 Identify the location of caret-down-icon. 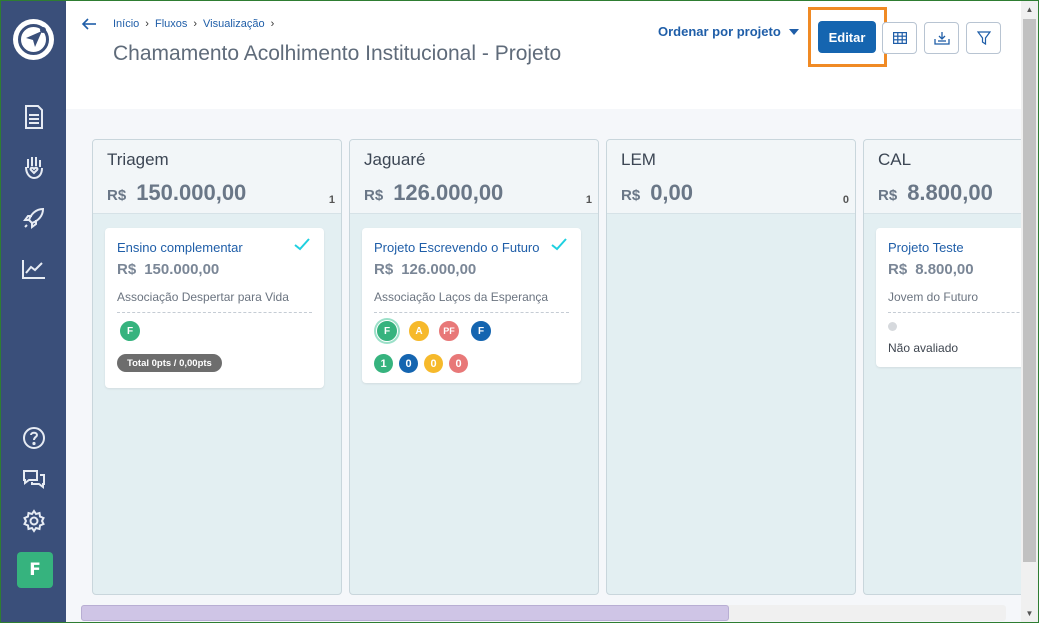
(793, 31).